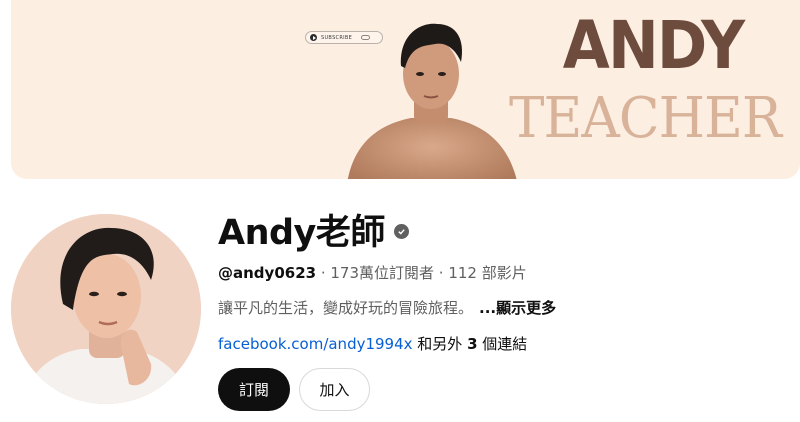 The image size is (800, 422). I want to click on facebook-link: facebook.com/andy1994x, so click(315, 344).